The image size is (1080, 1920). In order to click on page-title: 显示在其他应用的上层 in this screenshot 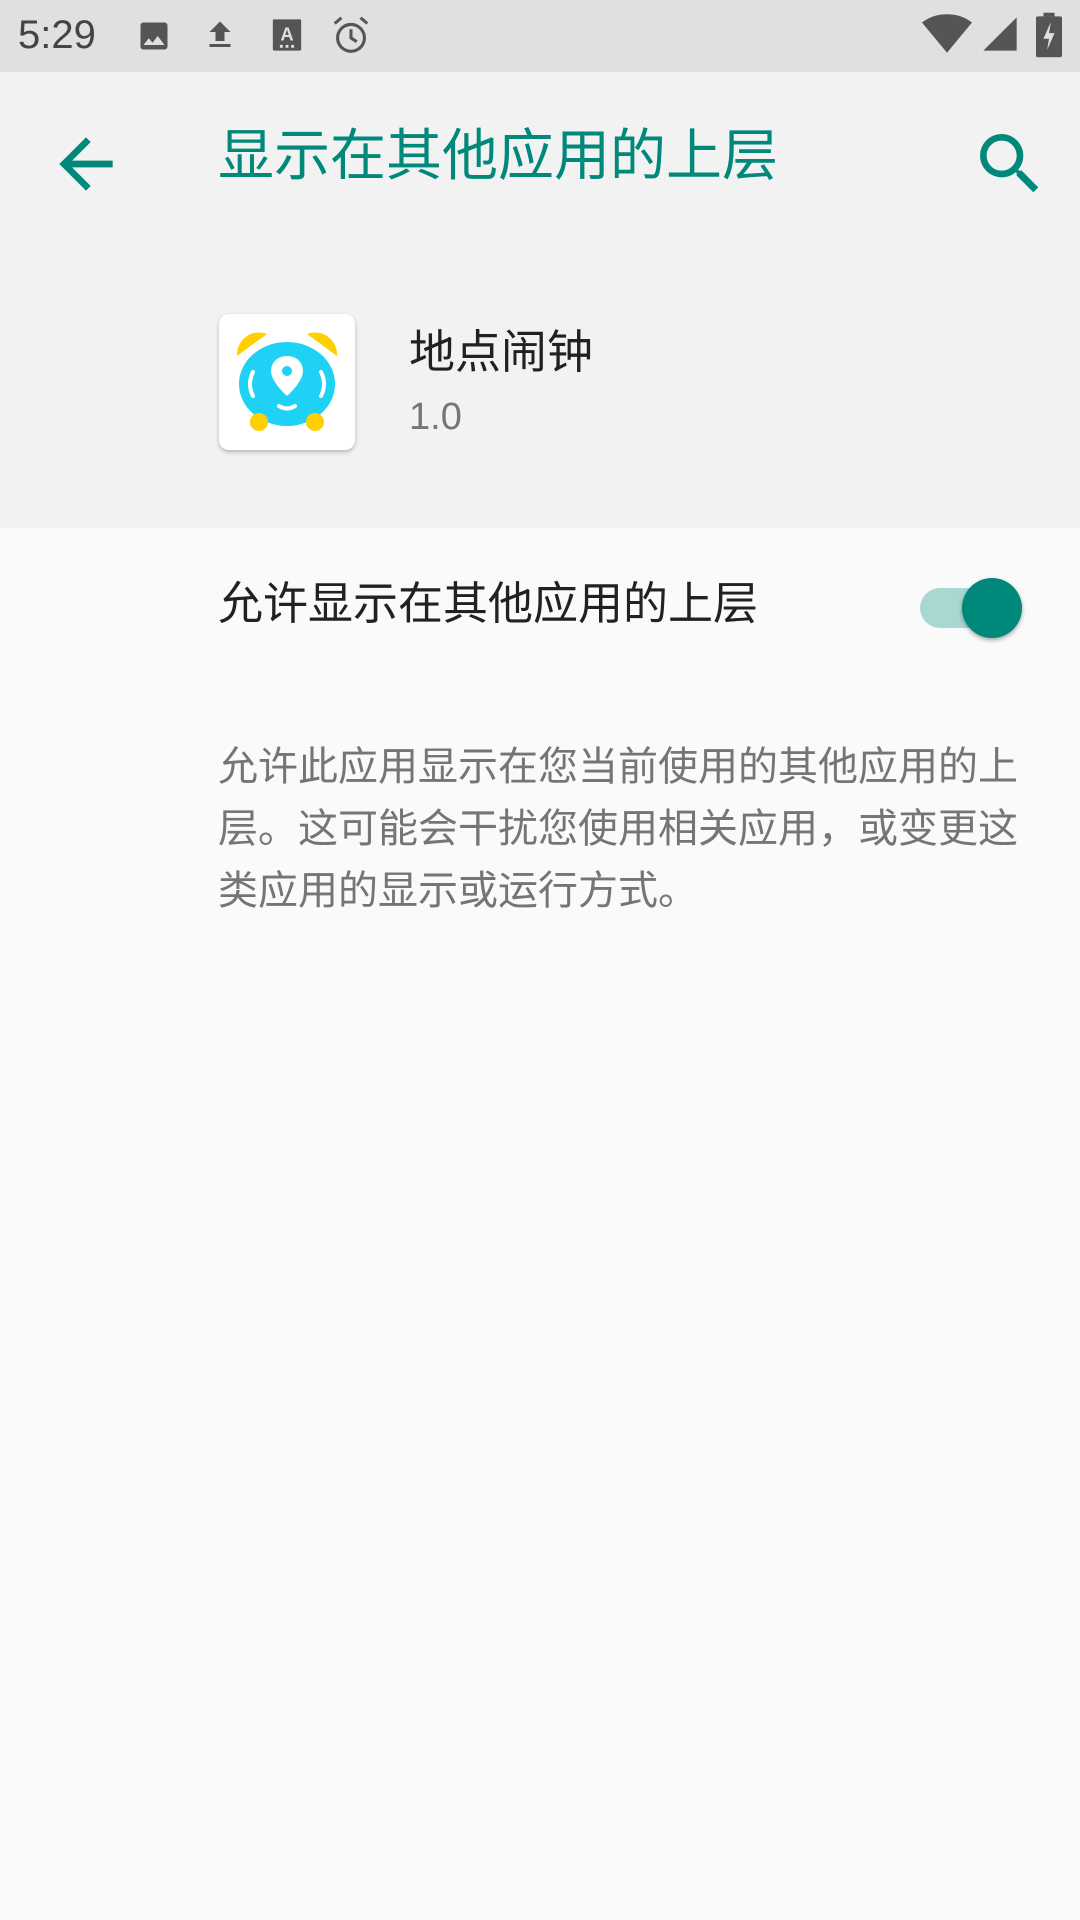, I will do `click(498, 156)`.